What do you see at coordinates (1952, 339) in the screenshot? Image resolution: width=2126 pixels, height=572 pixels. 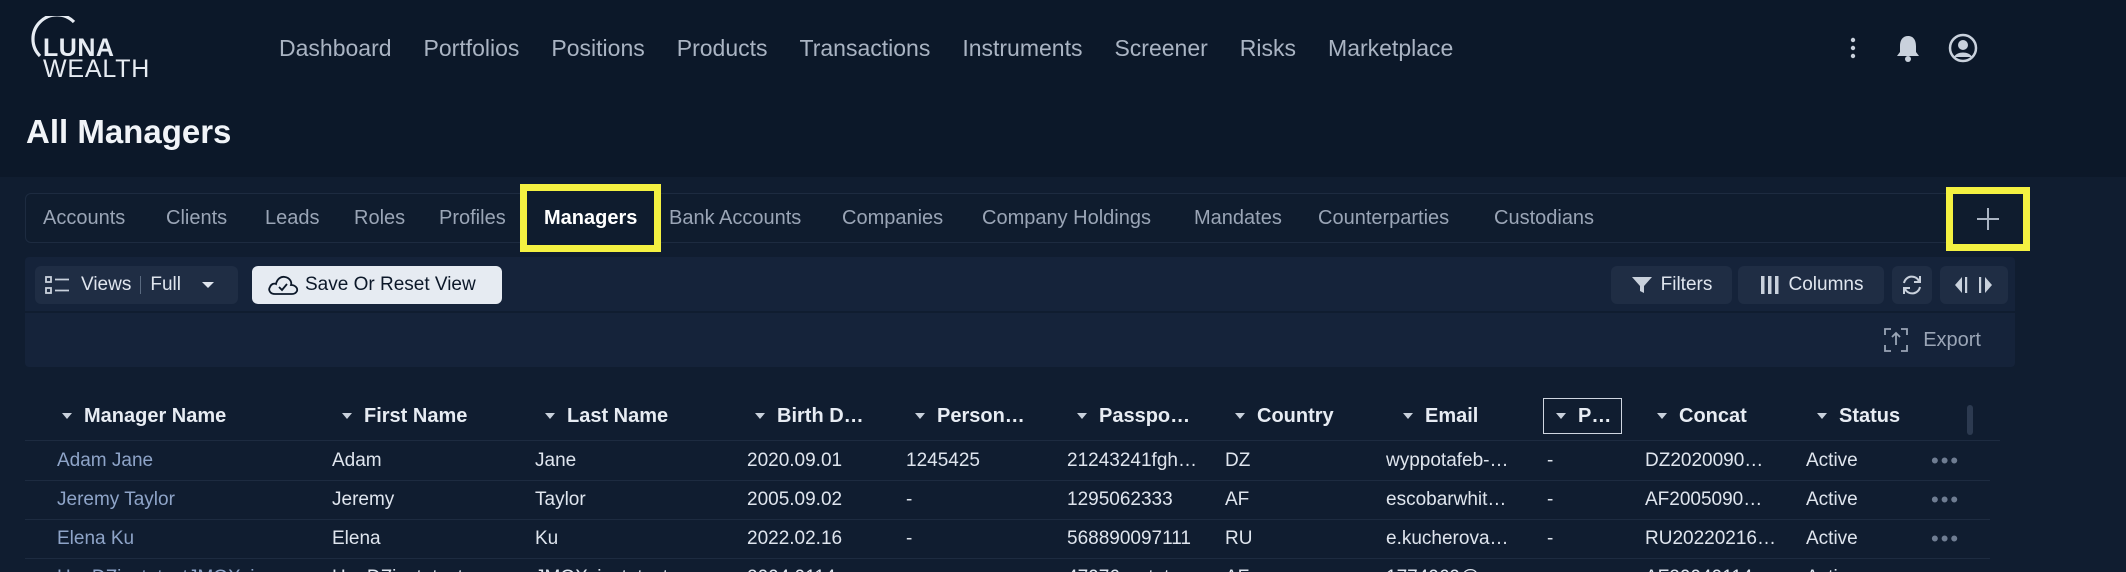 I see `export-label: Export` at bounding box center [1952, 339].